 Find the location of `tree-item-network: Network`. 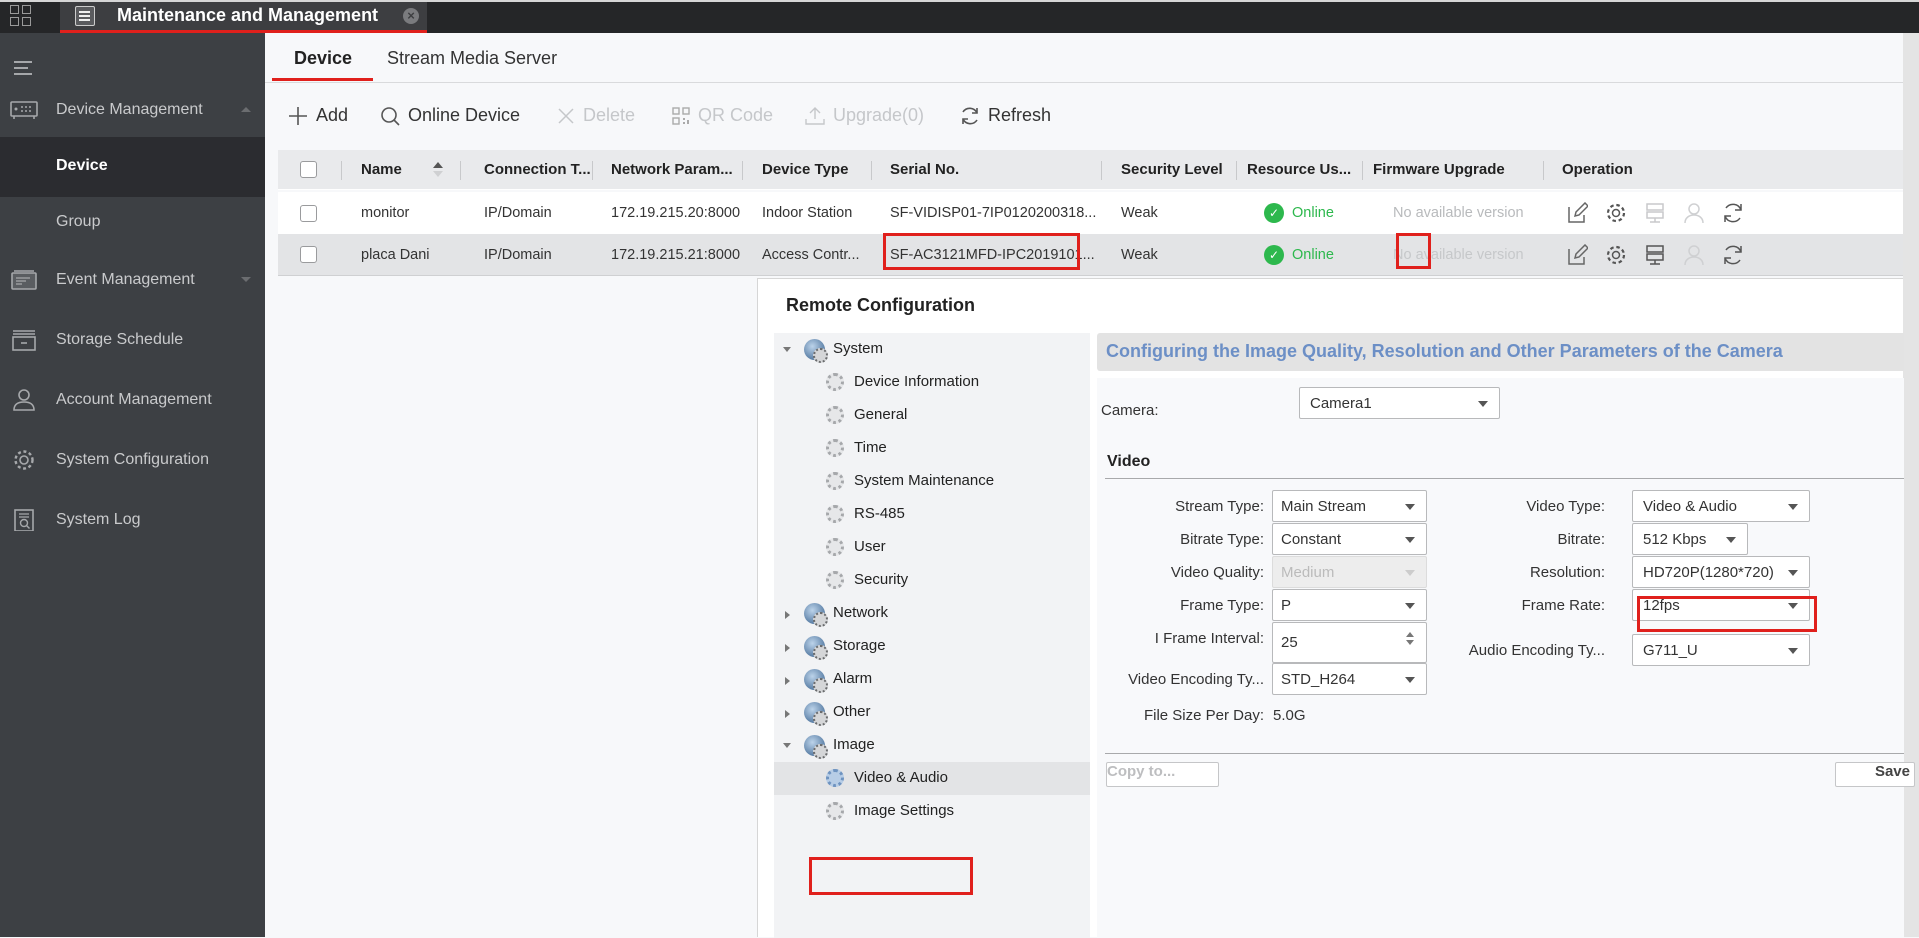

tree-item-network: Network is located at coordinates (932, 613).